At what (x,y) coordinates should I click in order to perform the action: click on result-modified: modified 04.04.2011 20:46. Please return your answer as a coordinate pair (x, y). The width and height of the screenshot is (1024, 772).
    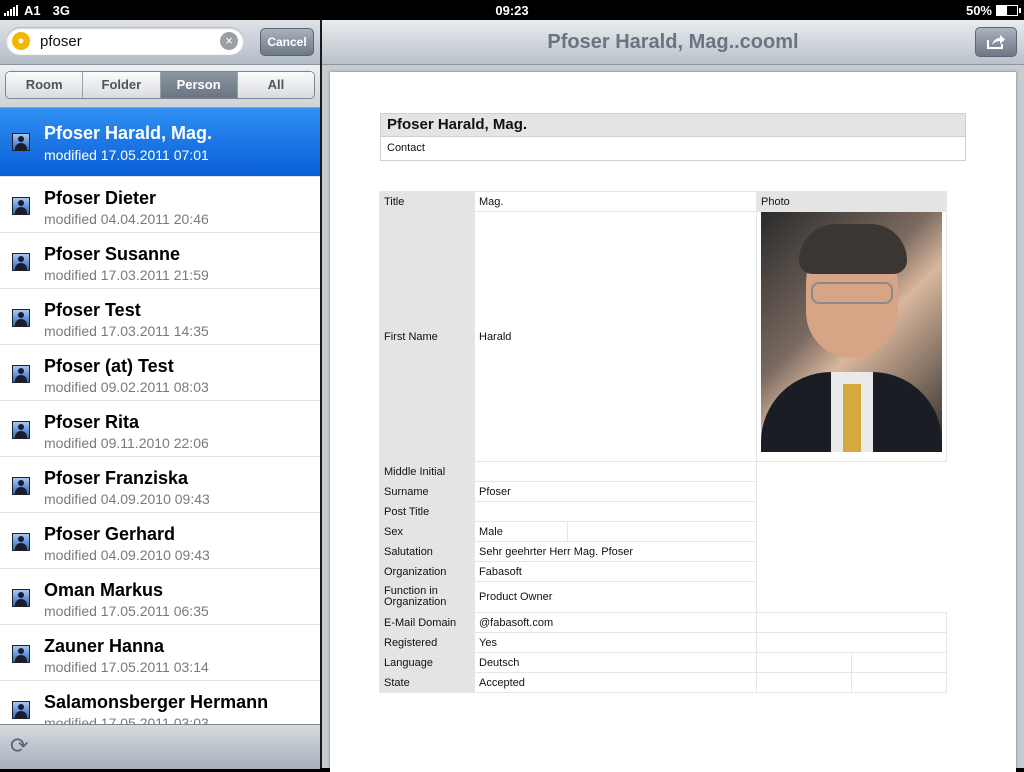
    Looking at the image, I should click on (126, 219).